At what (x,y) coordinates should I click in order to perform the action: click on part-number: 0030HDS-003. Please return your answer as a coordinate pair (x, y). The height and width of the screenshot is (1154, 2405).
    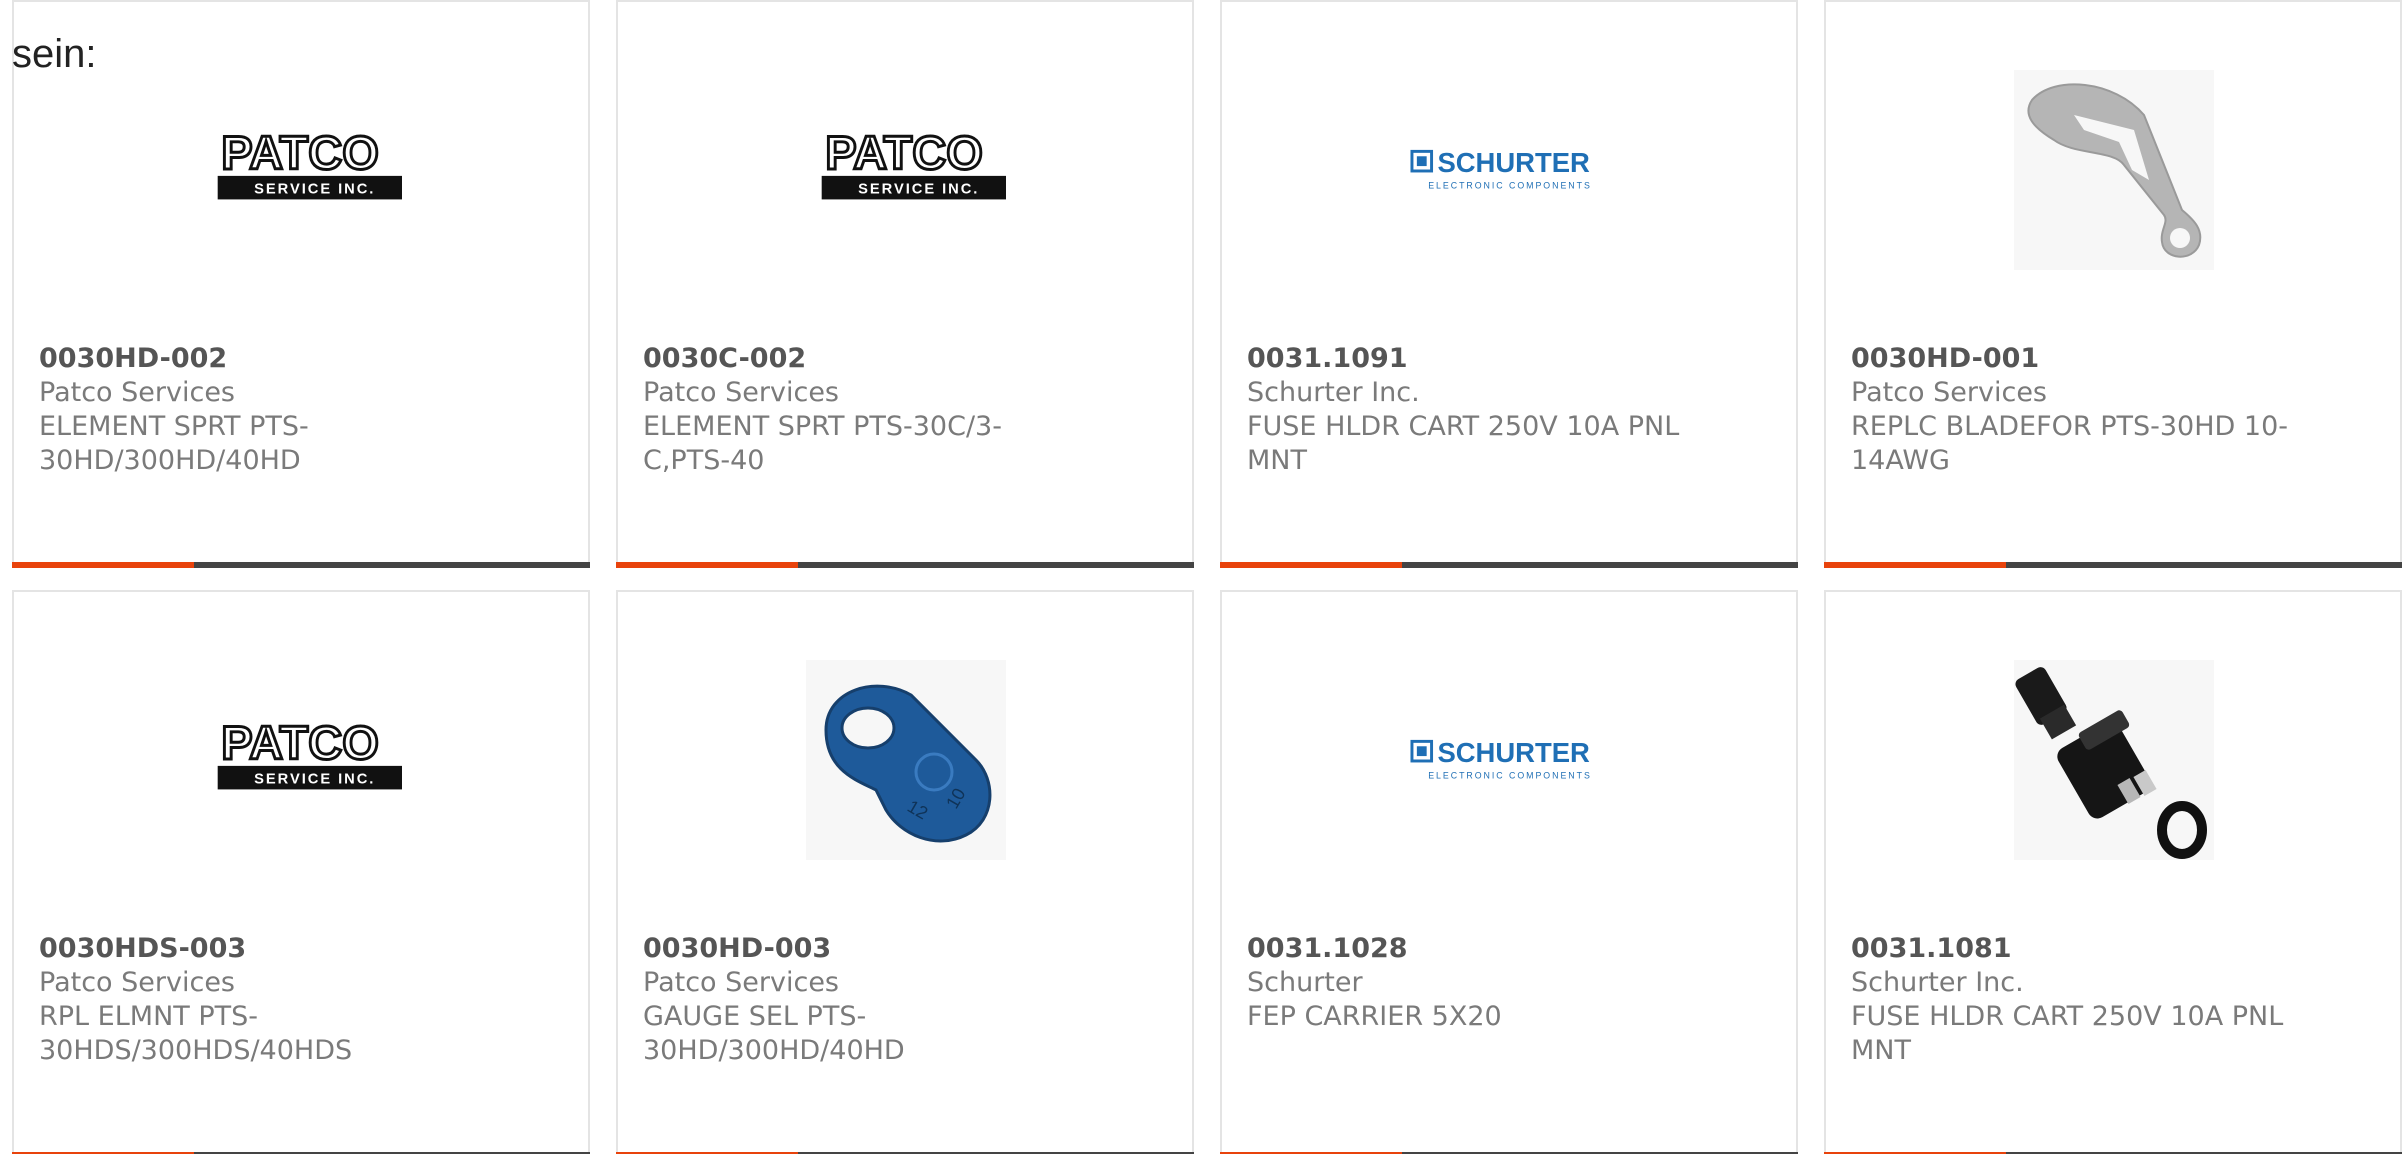
    Looking at the image, I should click on (259, 949).